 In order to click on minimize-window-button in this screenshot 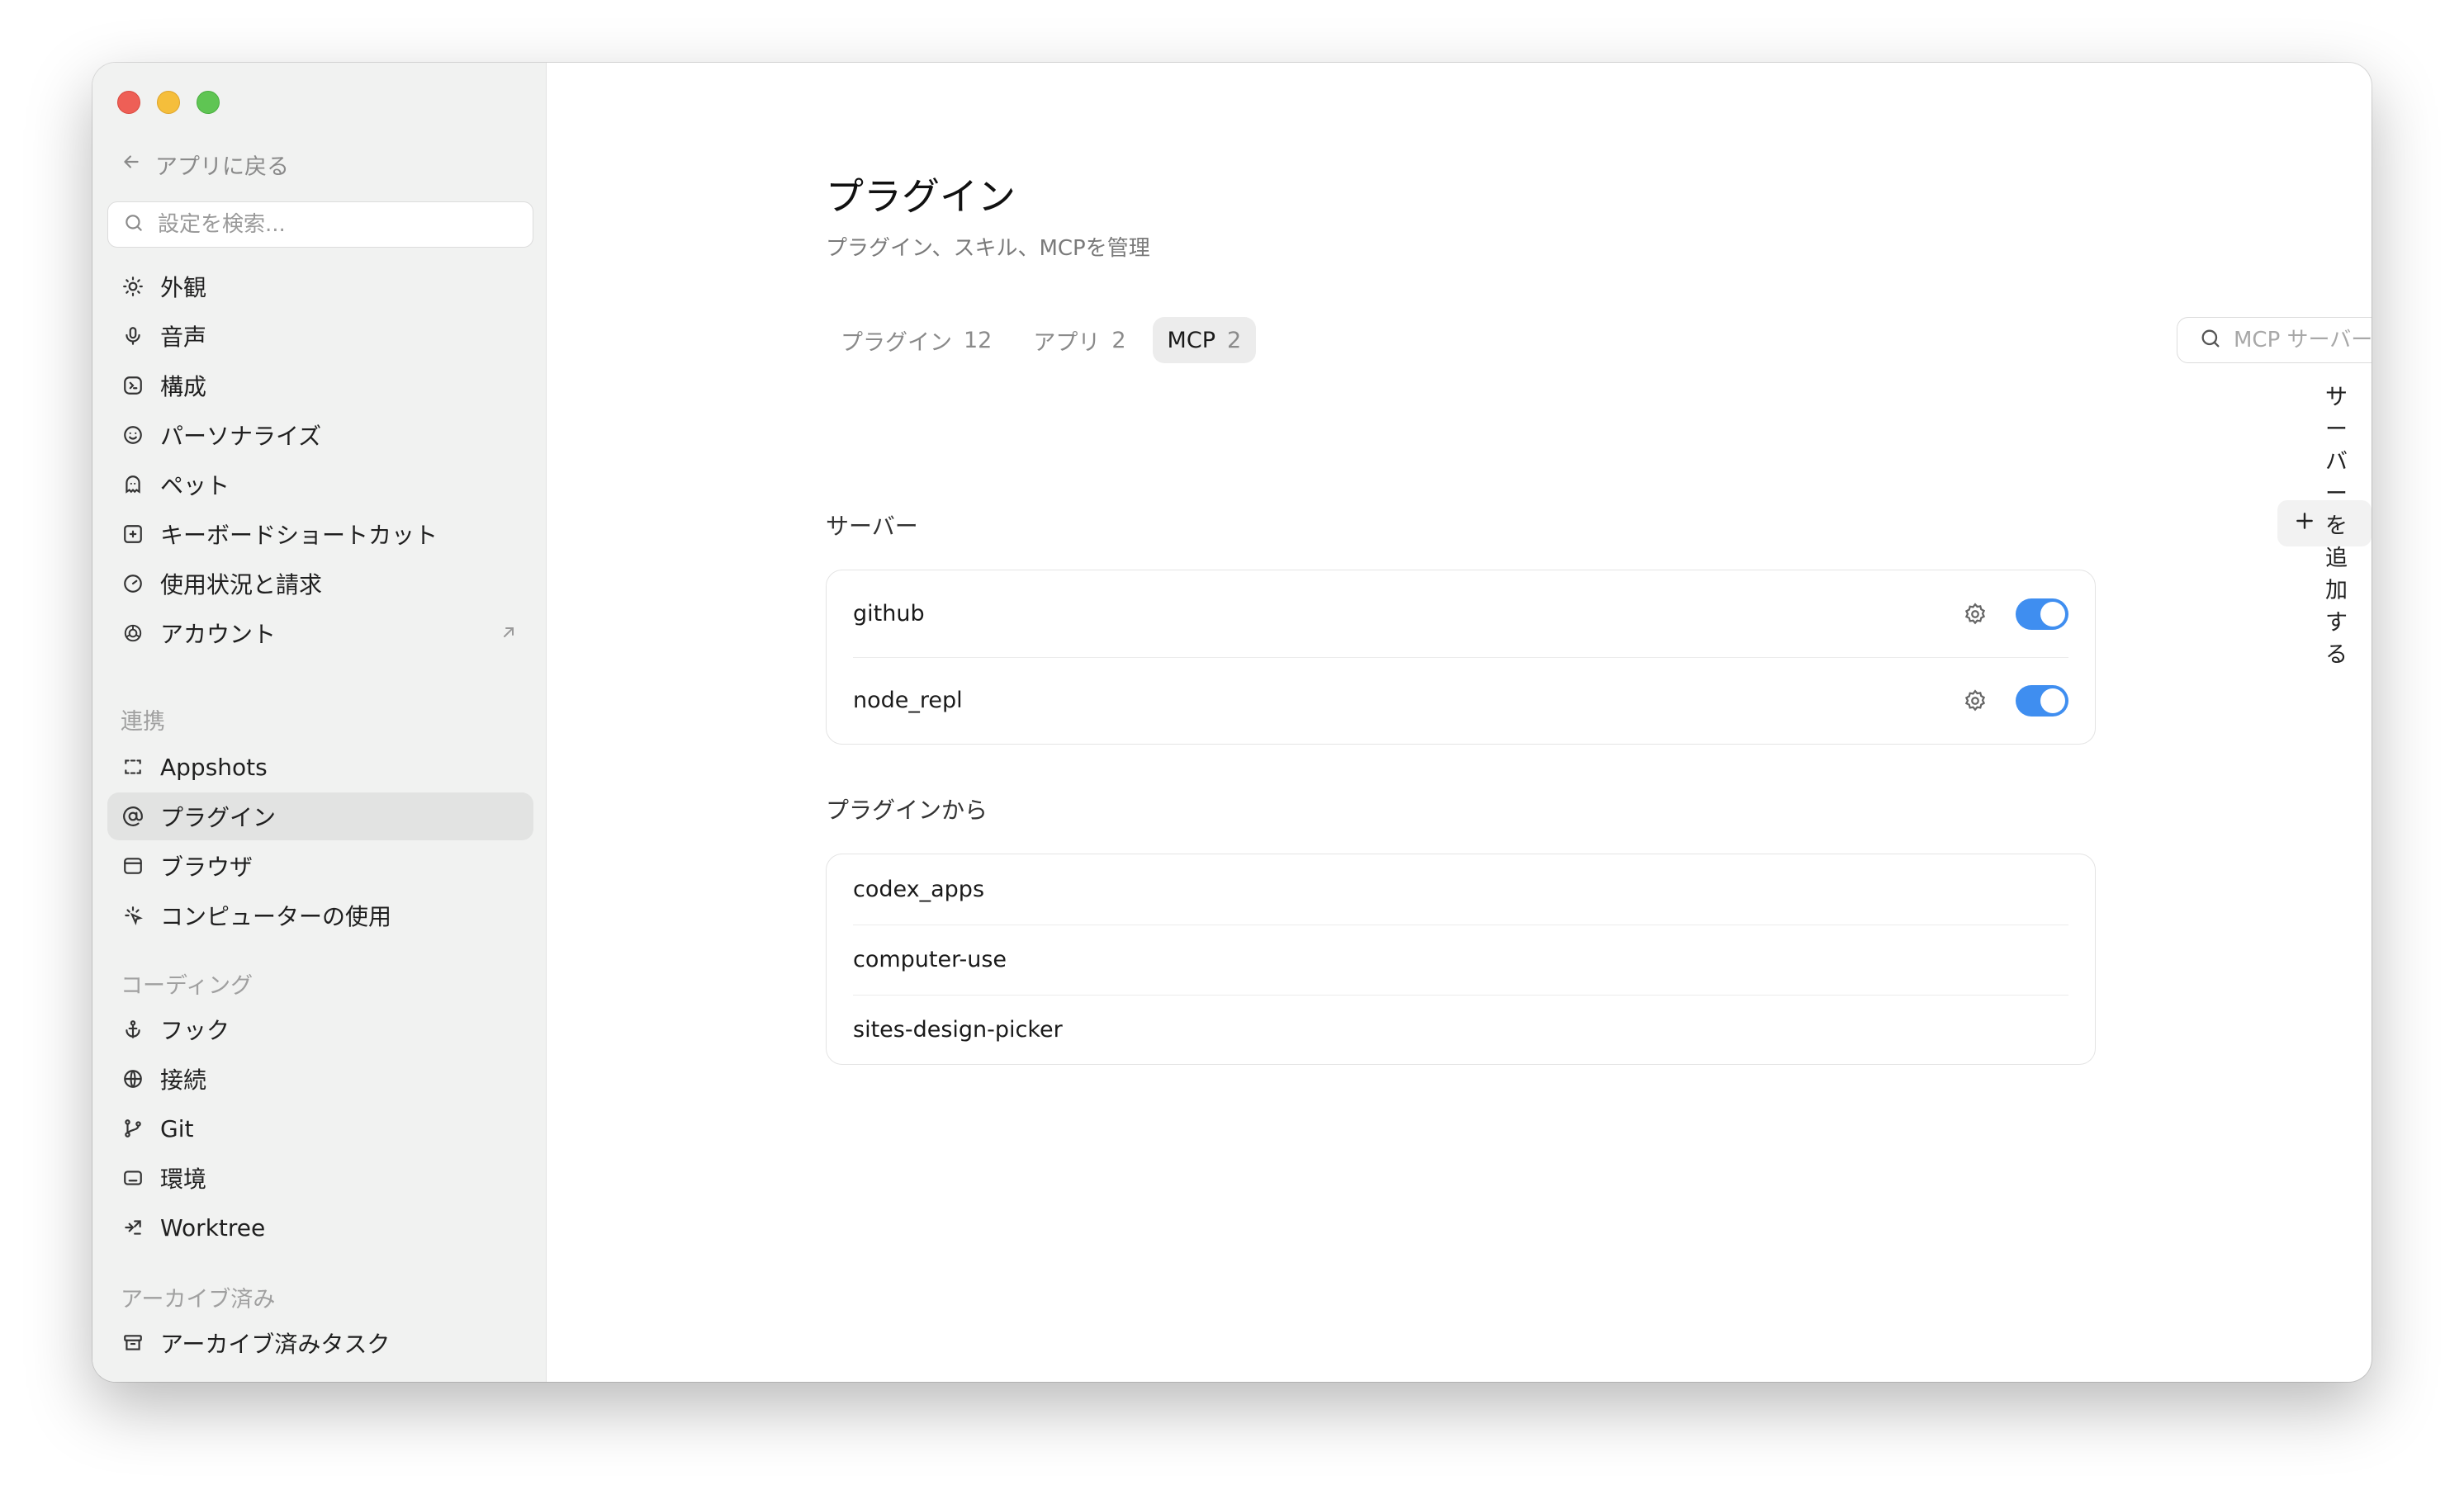, I will do `click(169, 103)`.